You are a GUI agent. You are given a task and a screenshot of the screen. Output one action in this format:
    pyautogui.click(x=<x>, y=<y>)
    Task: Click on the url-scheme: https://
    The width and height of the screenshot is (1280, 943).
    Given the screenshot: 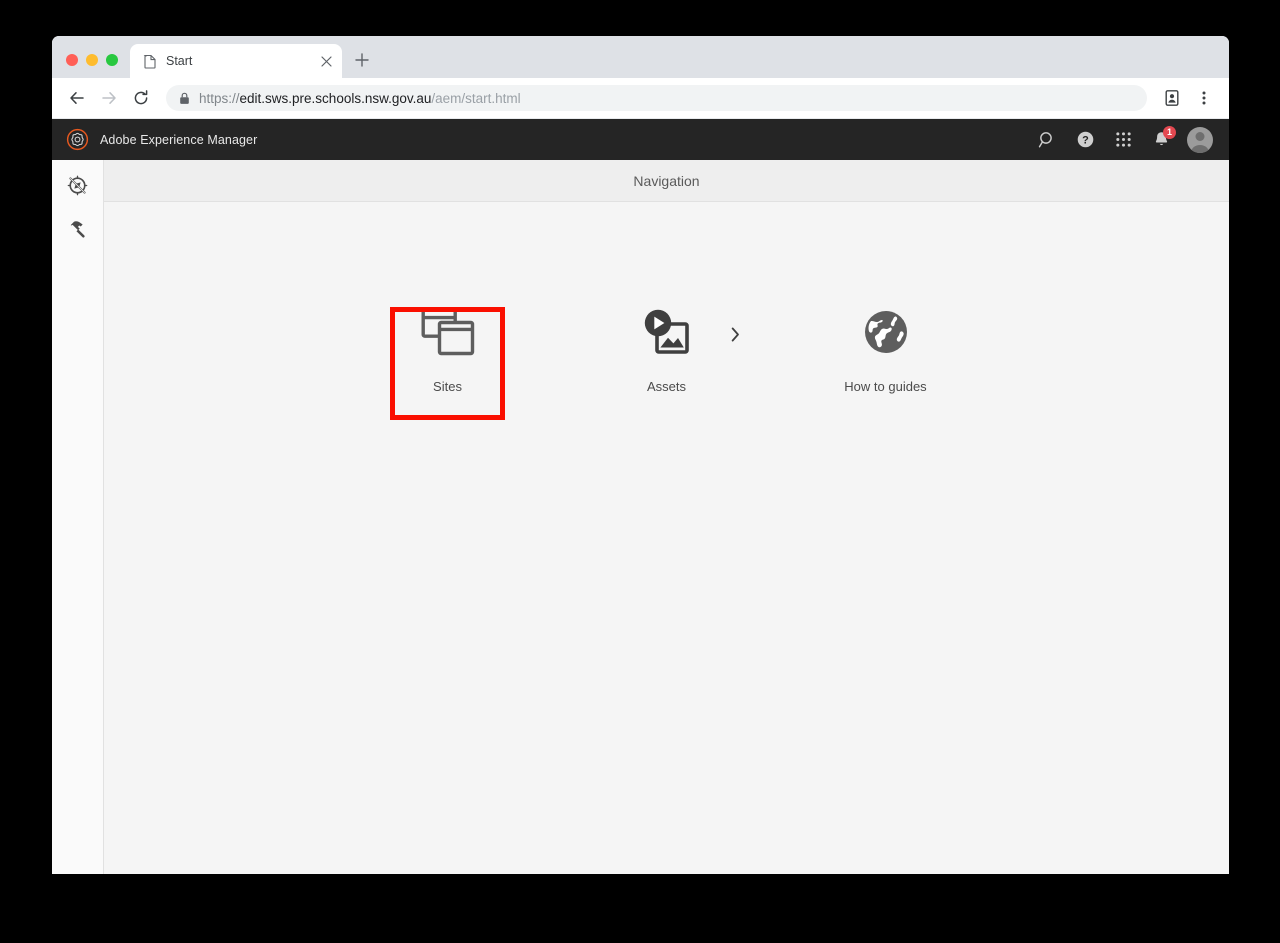 What is the action you would take?
    pyautogui.click(x=219, y=98)
    